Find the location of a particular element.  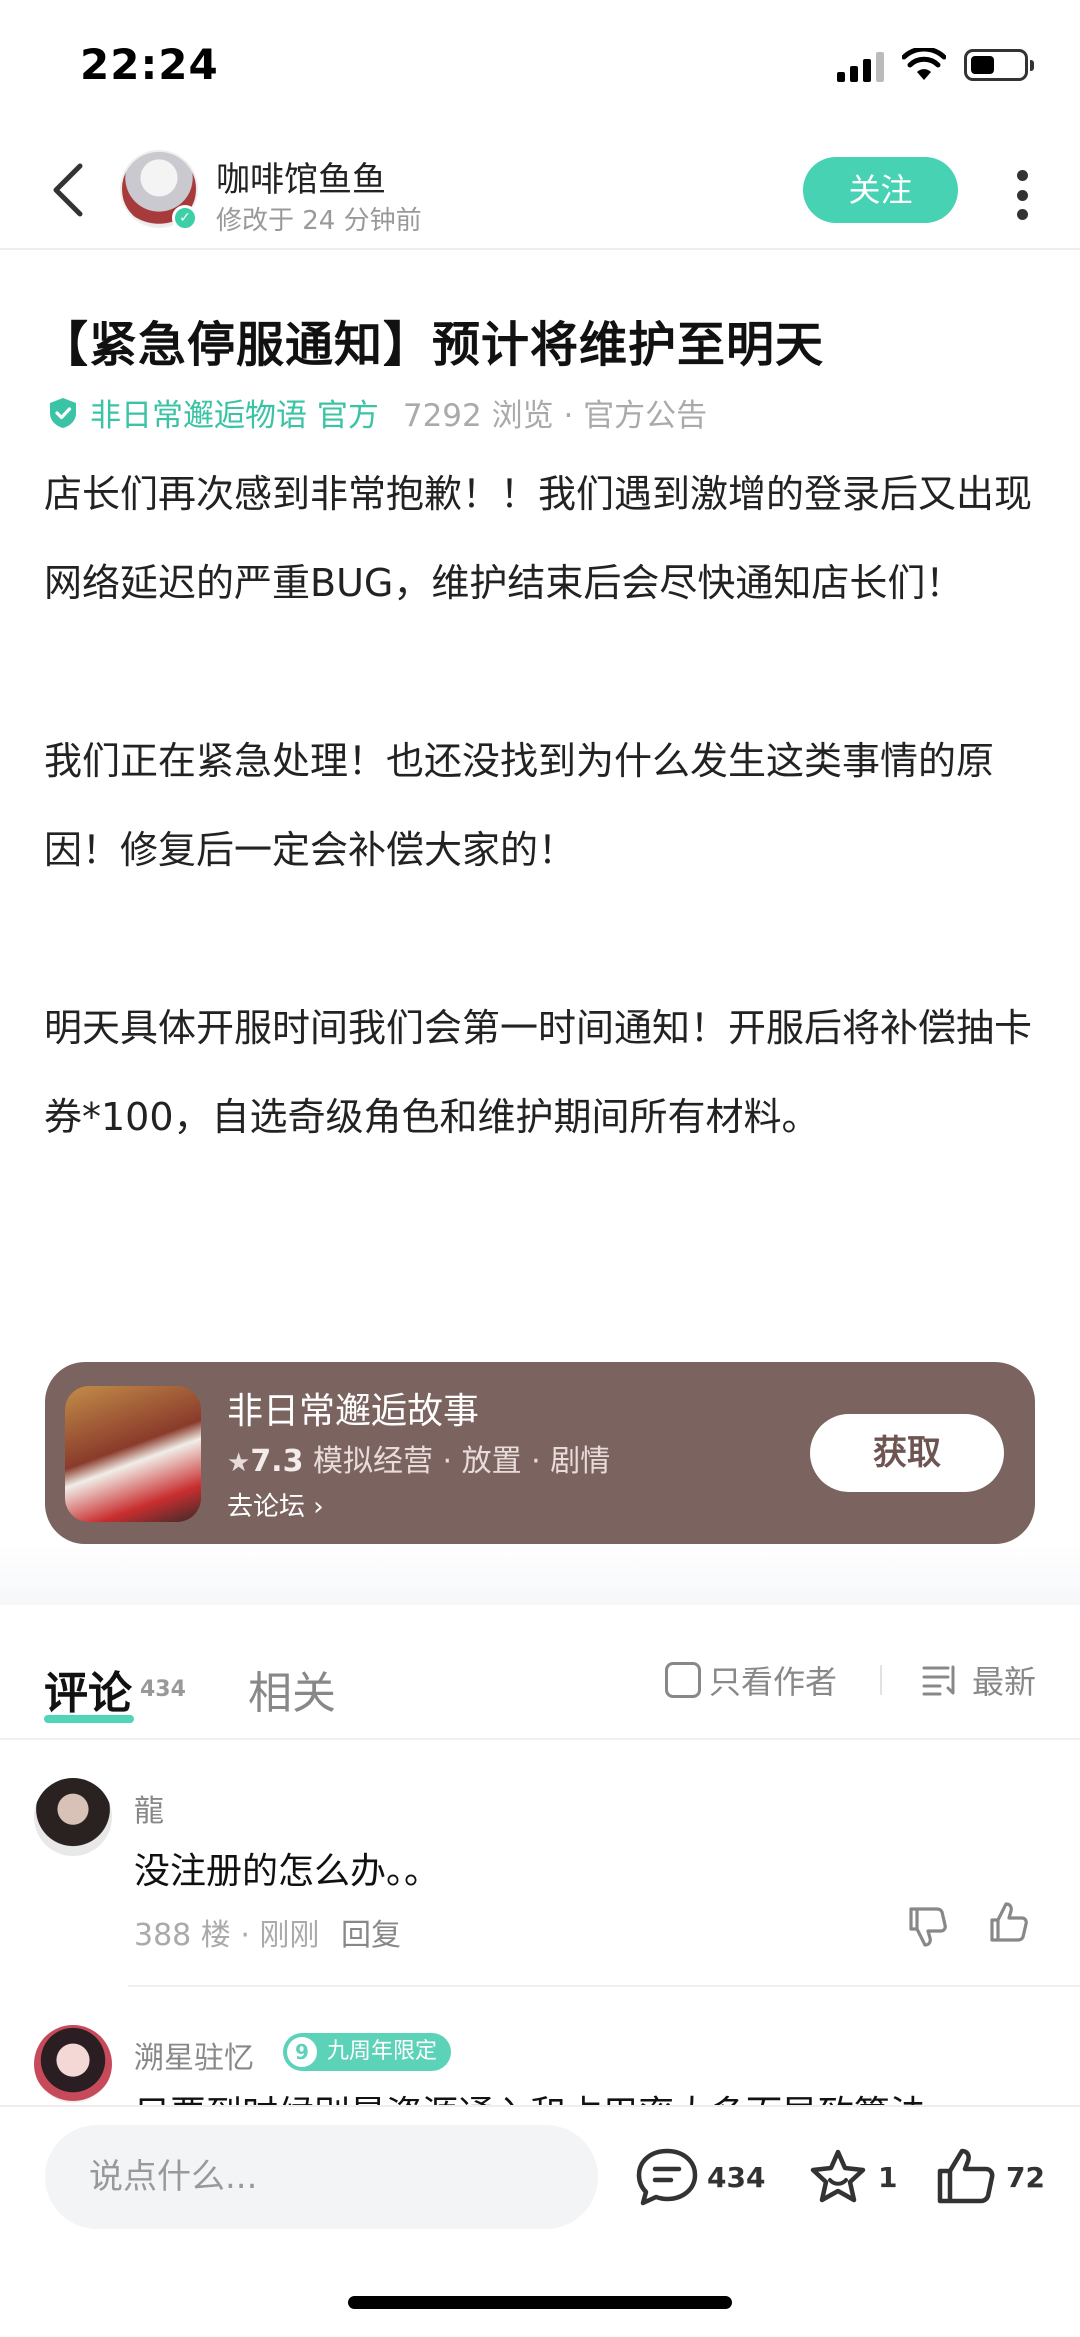

favorite-count: 1 is located at coordinates (888, 2177).